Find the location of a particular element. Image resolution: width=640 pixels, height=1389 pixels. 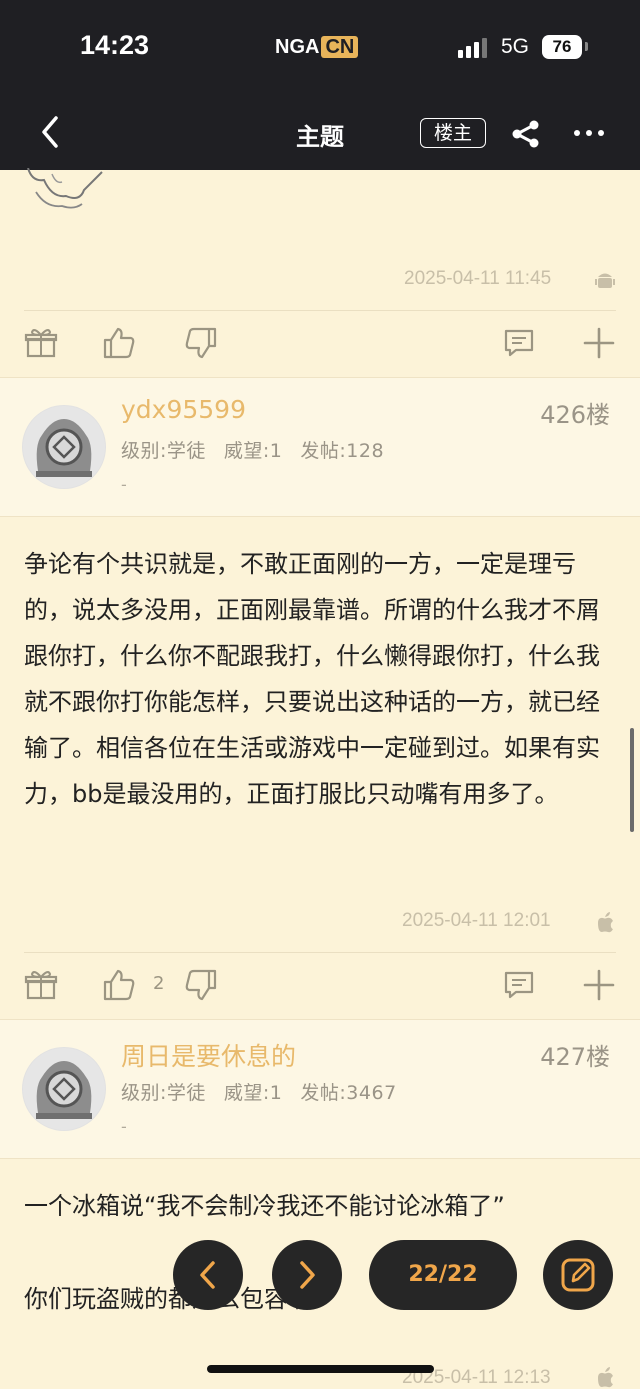

floor-number: 426楼 is located at coordinates (575, 415).